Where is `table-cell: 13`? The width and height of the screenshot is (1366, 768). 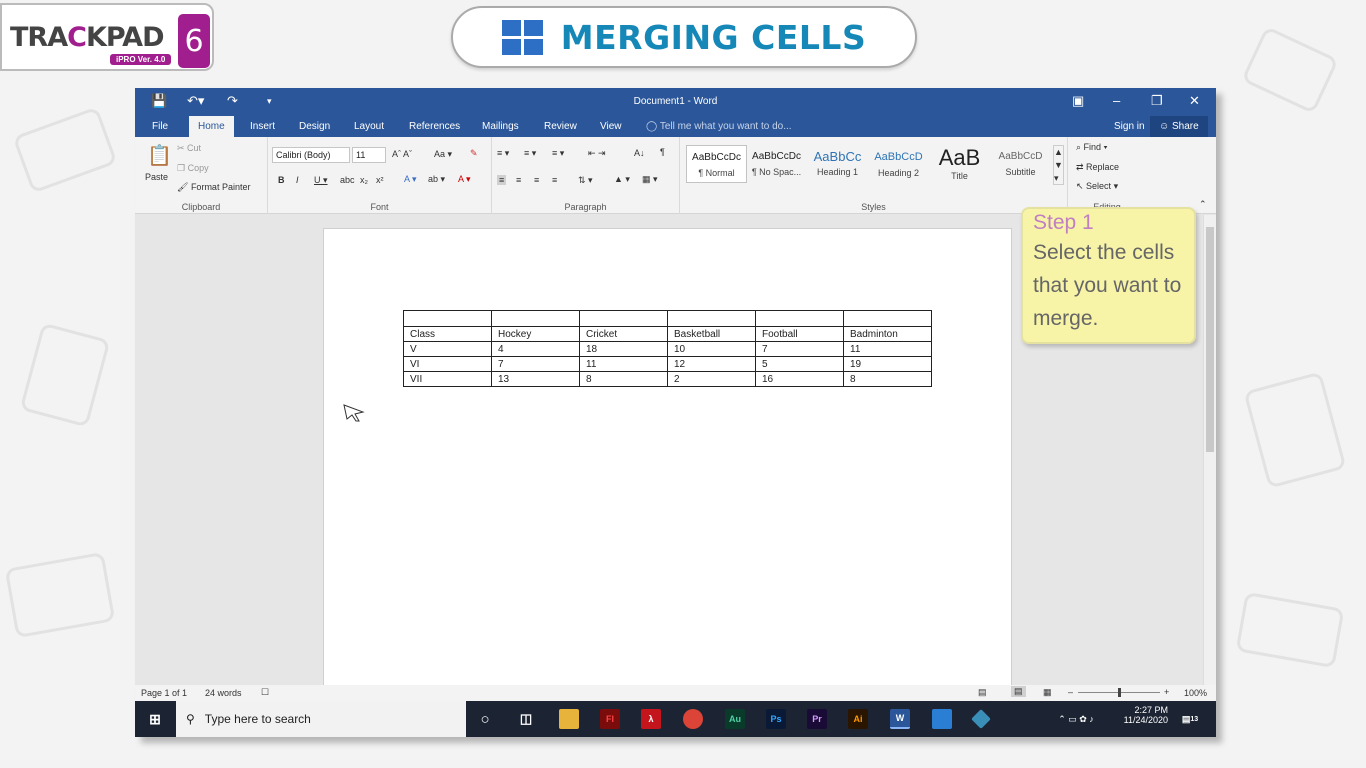
table-cell: 13 is located at coordinates (535, 379).